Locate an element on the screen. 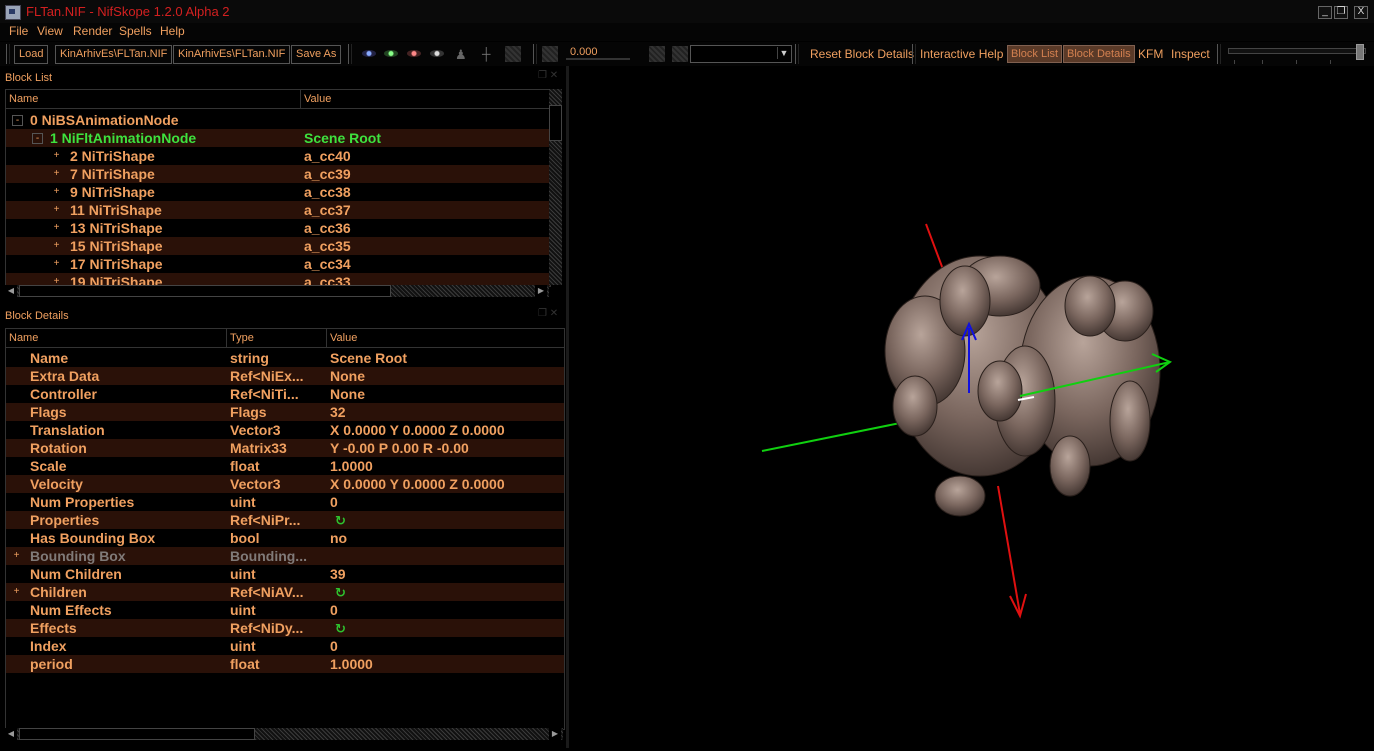 This screenshot has height=751, width=1374. tree-row: +9 NiTriShape a_cc38 is located at coordinates (278, 192).